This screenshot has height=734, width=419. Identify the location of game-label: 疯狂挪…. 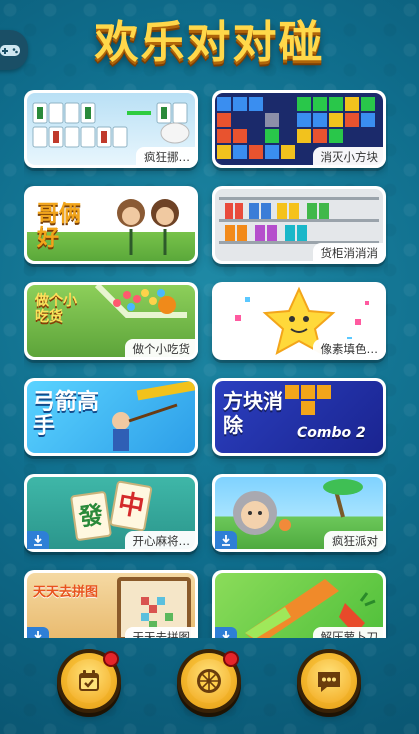
(167, 157).